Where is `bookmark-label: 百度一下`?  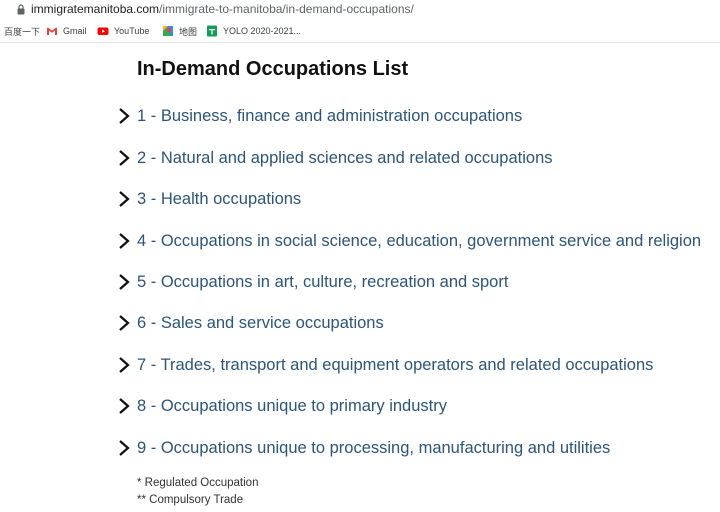 bookmark-label: 百度一下 is located at coordinates (22, 31).